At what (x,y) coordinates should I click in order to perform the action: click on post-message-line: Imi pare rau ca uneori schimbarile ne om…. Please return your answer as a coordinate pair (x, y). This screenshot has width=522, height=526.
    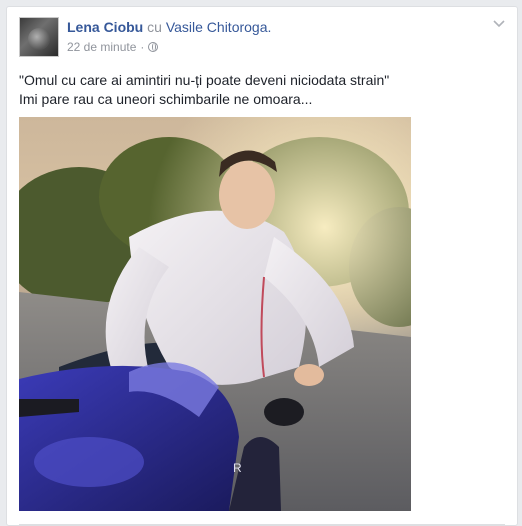
    Looking at the image, I should click on (166, 99).